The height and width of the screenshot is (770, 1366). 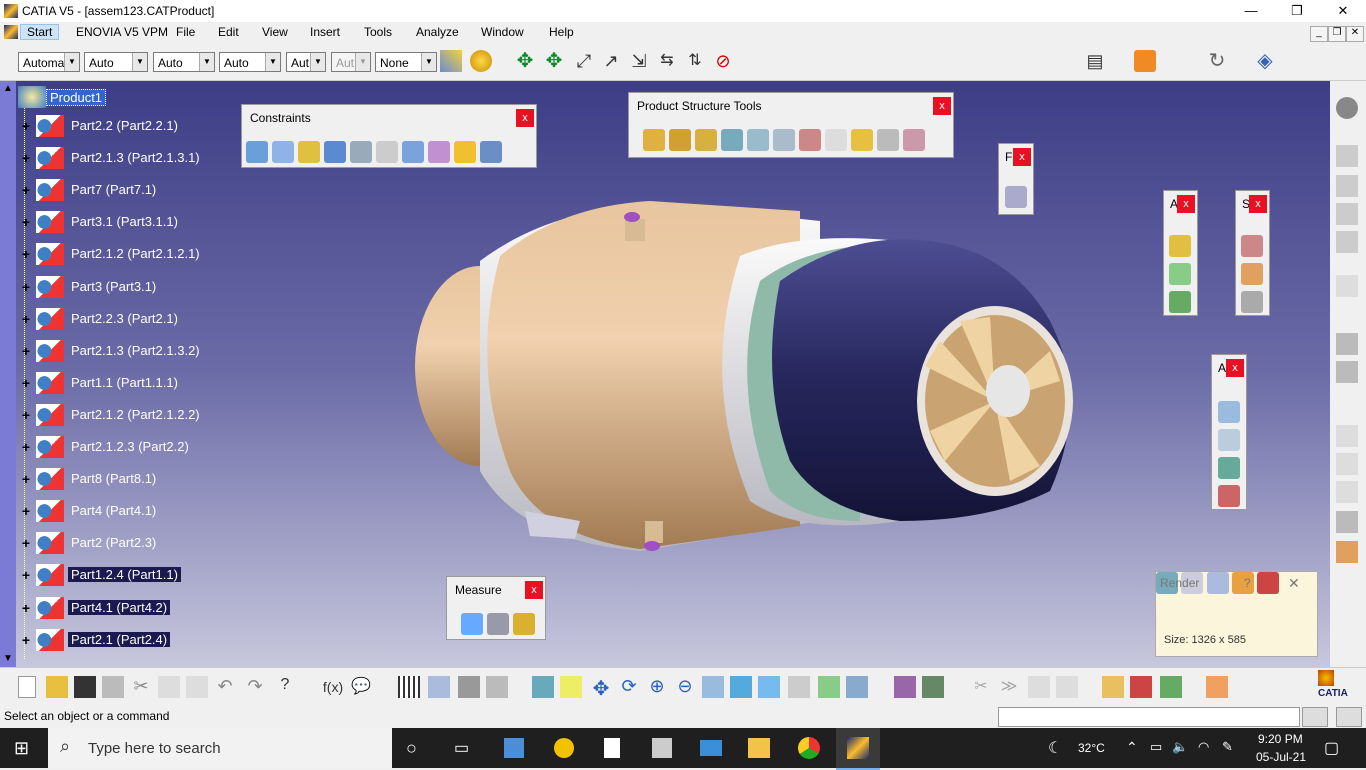 What do you see at coordinates (1331, 748) in the screenshot?
I see `notification-icon: ▢` at bounding box center [1331, 748].